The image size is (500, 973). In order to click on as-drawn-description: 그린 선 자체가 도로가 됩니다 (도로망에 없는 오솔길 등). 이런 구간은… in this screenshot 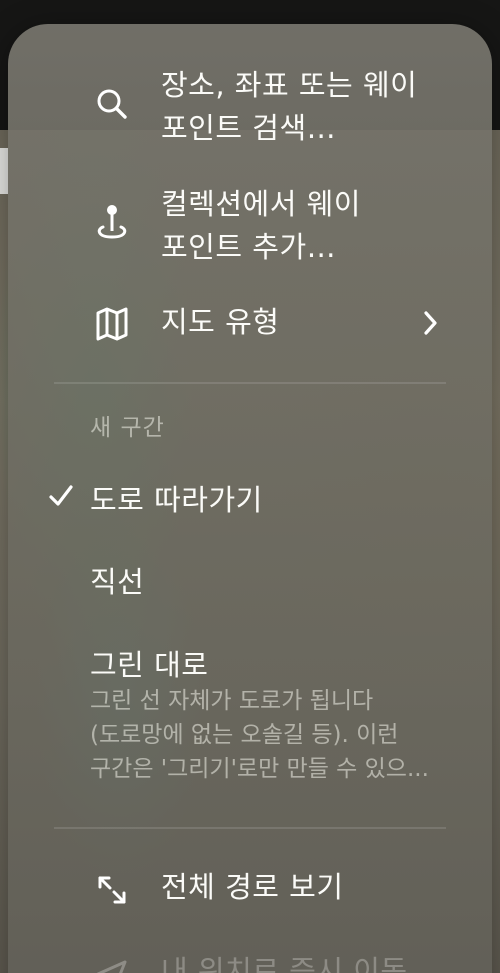, I will do `click(265, 735)`.